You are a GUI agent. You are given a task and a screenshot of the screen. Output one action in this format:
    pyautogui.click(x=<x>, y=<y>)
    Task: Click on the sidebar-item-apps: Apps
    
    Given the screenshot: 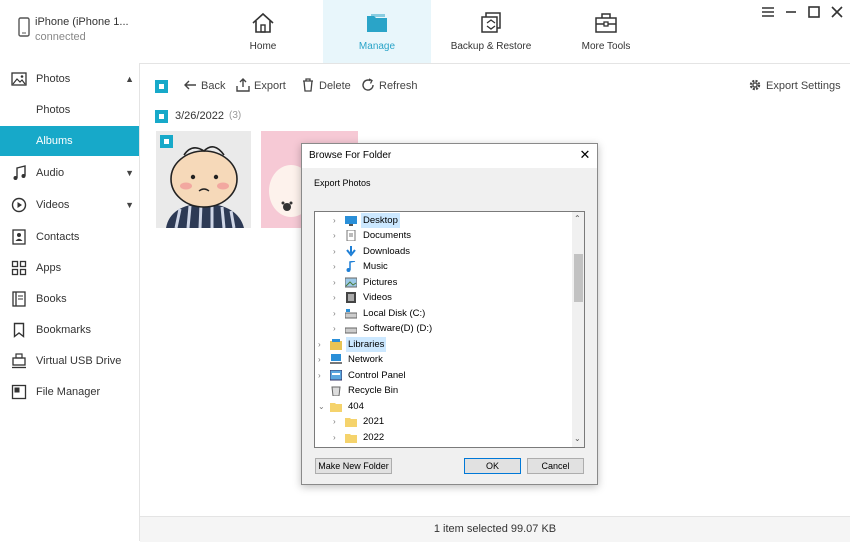 What is the action you would take?
    pyautogui.click(x=69, y=268)
    